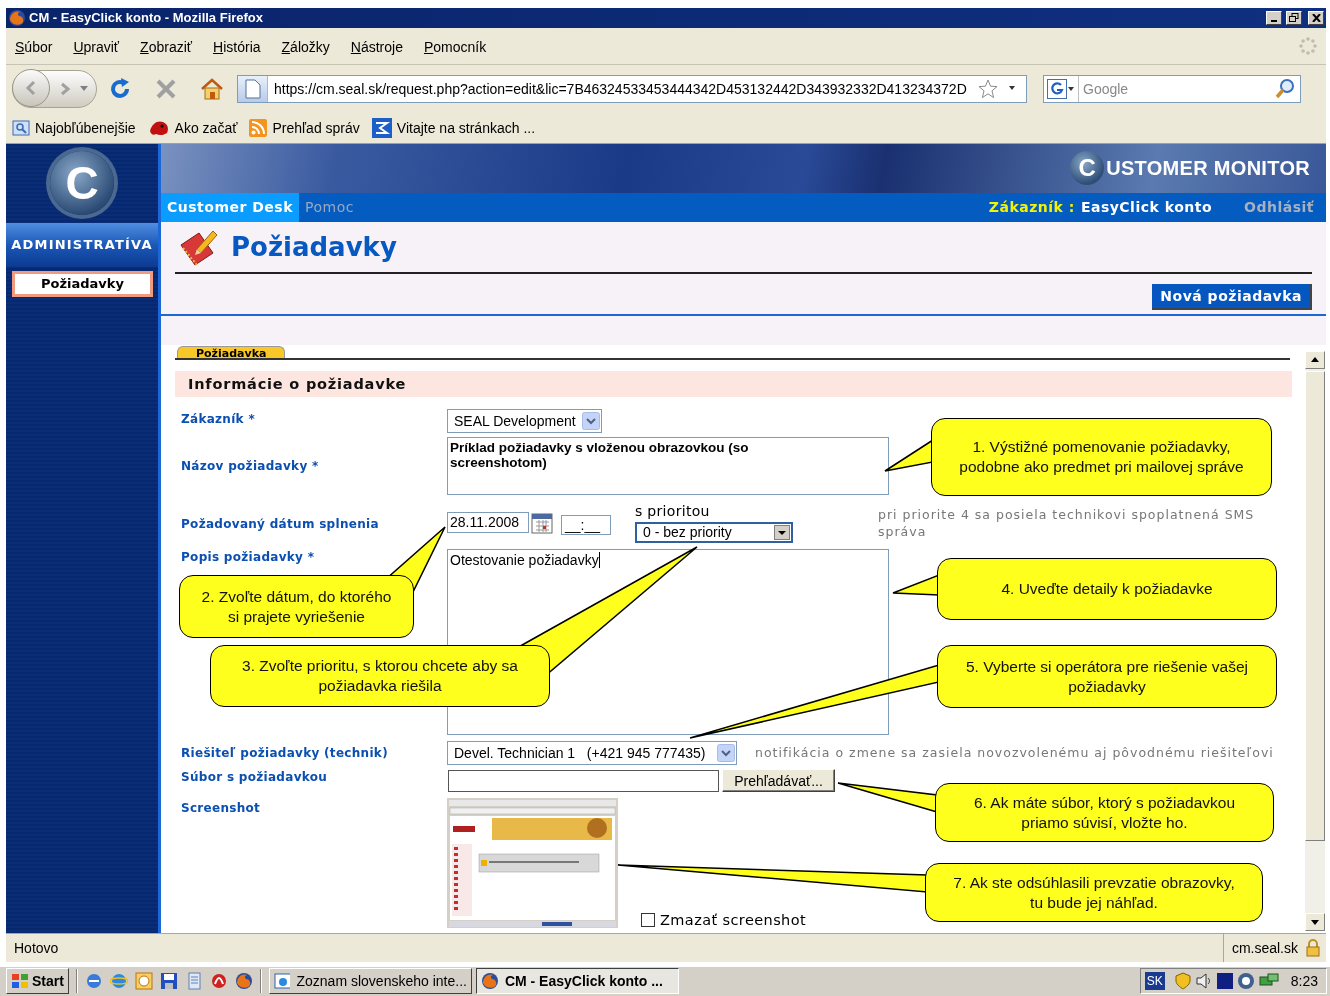 This screenshot has height=996, width=1330. I want to click on customer-select: SEAL Development, so click(524, 420).